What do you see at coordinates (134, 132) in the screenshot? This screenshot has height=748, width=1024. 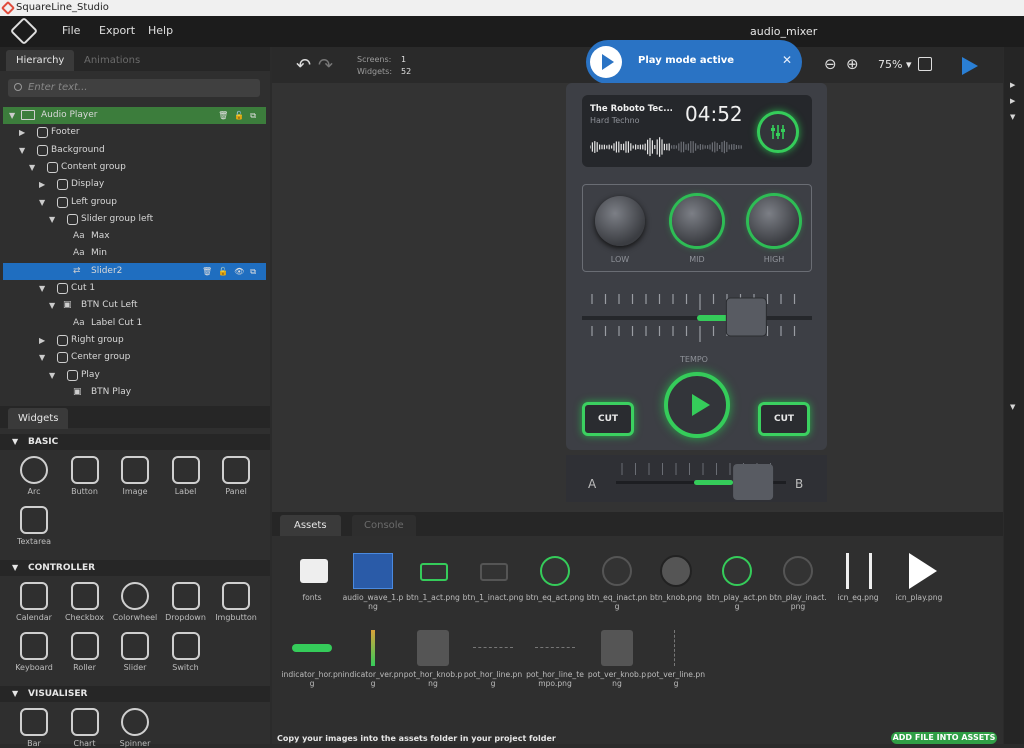 I see `tree-row: ▶ Footer` at bounding box center [134, 132].